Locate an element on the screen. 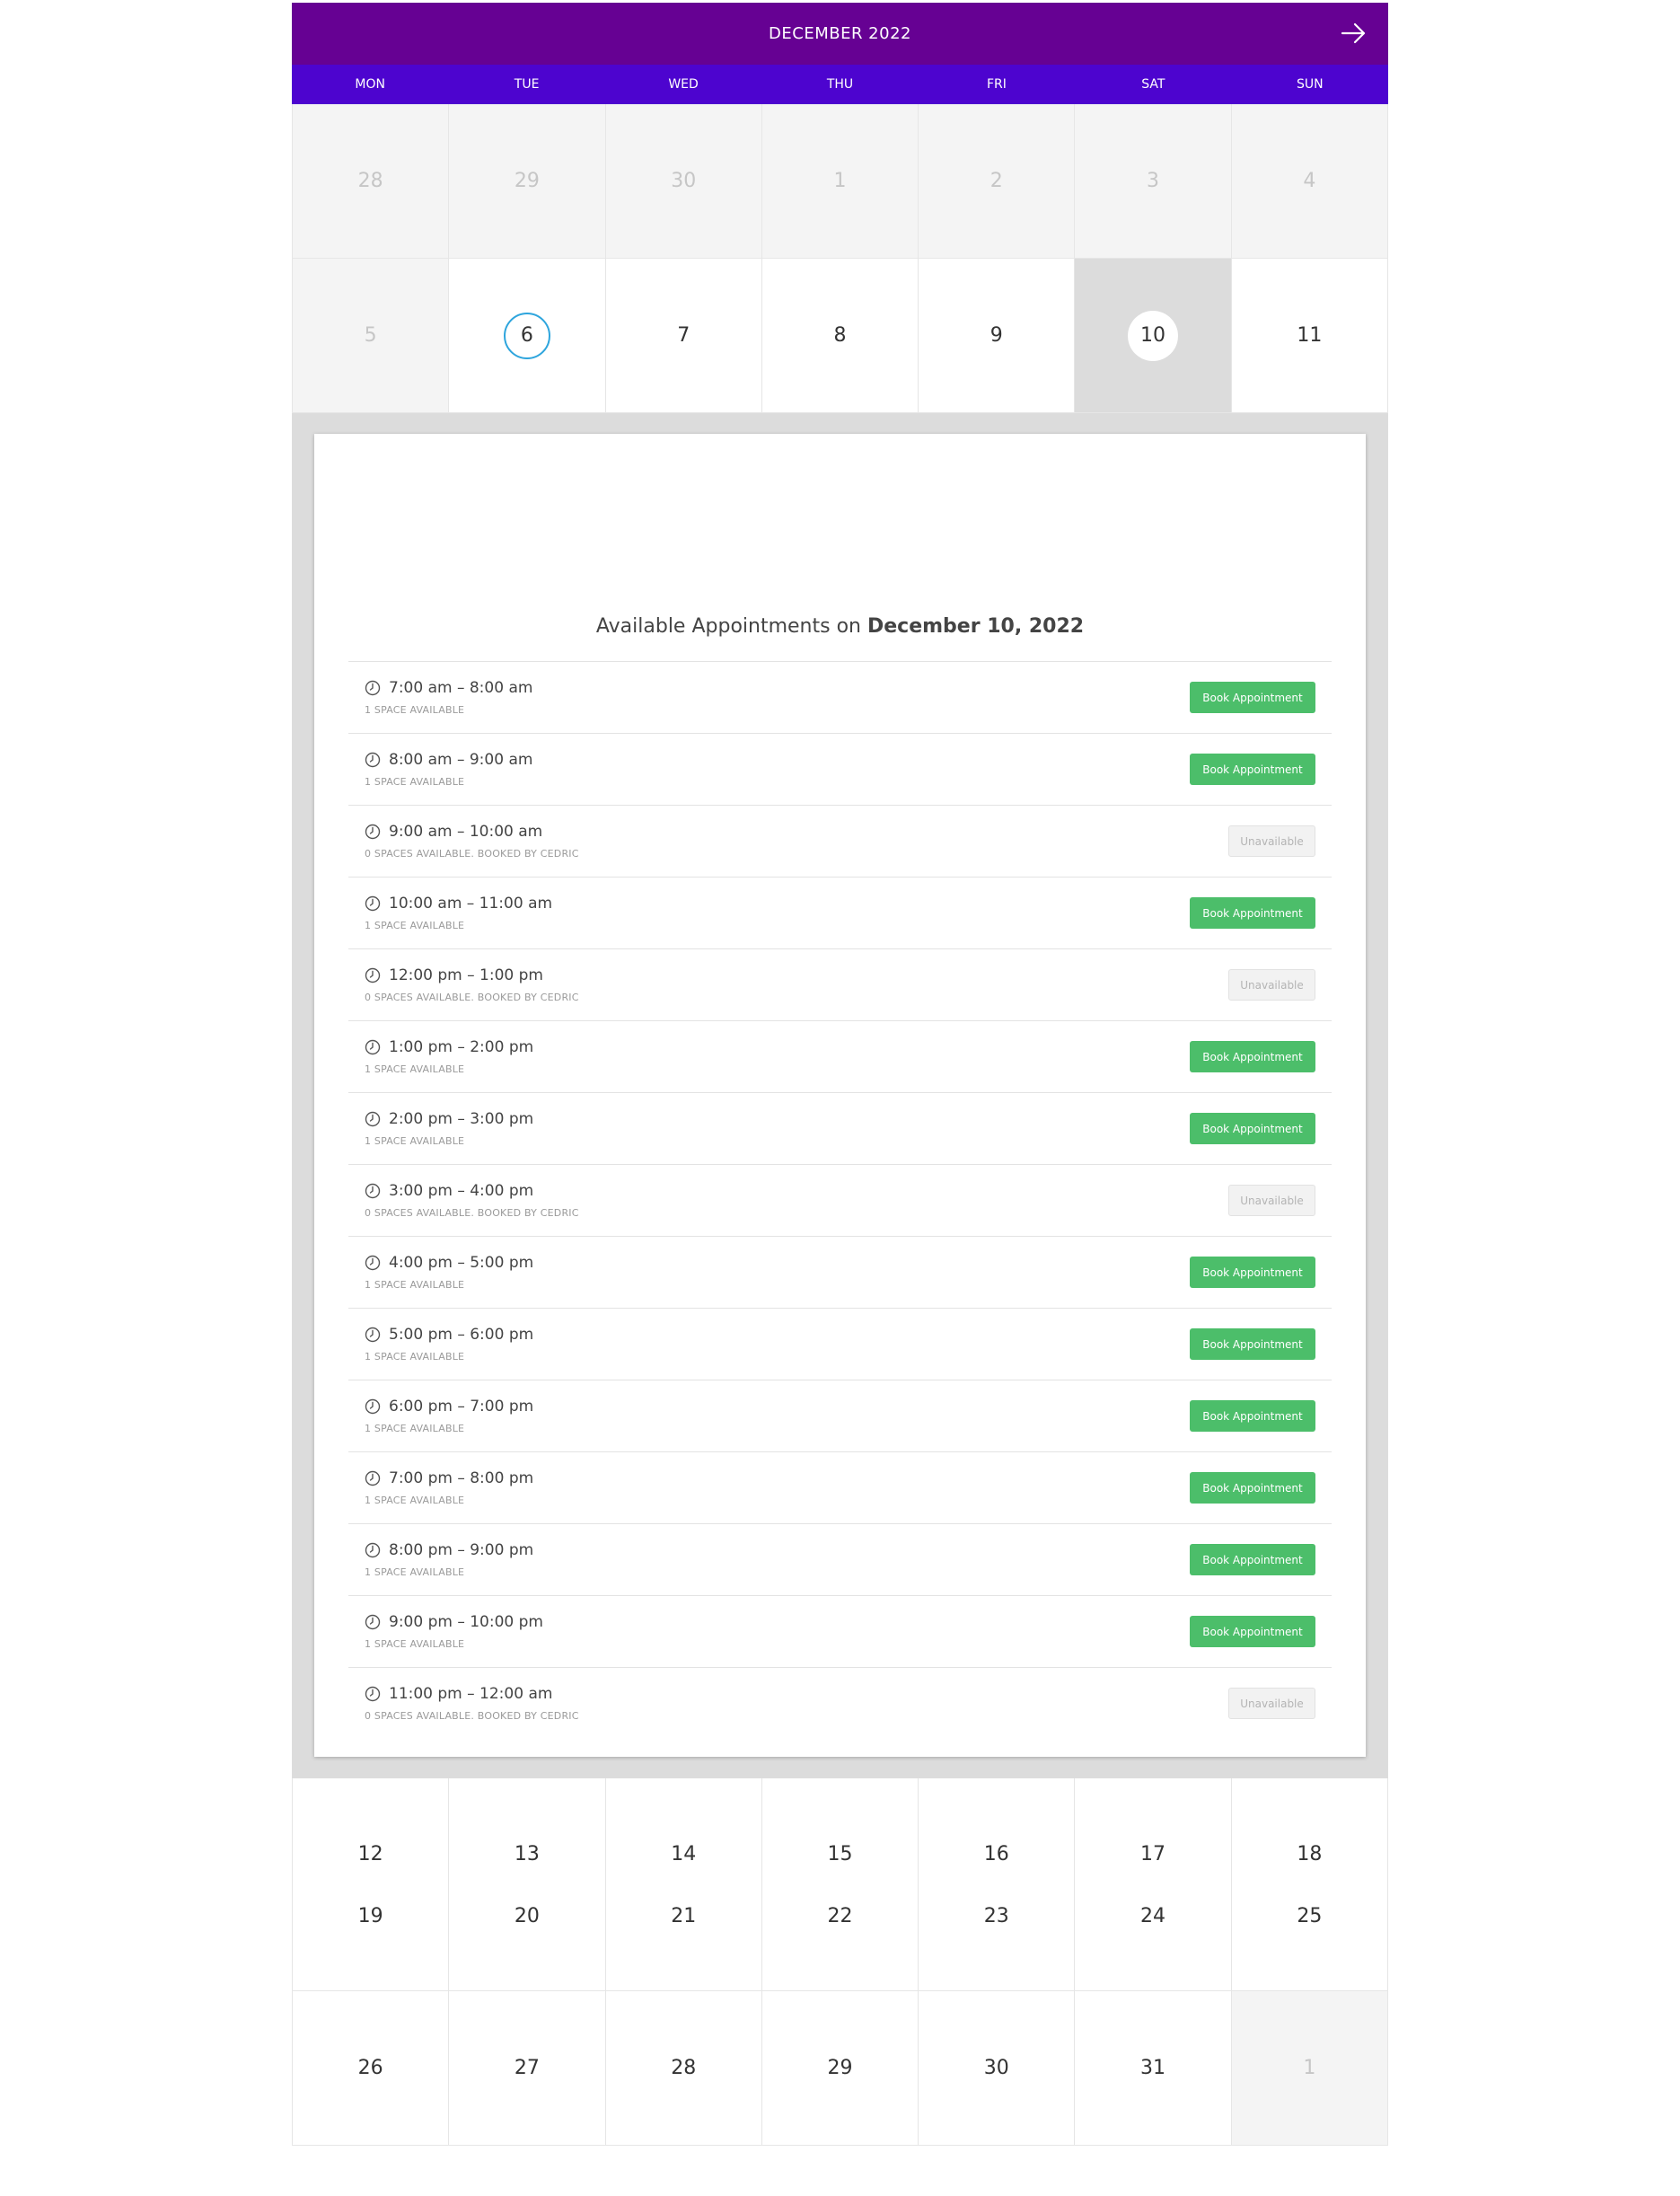 This screenshot has width=1680, height=2196. day-number: 14 is located at coordinates (684, 1854).